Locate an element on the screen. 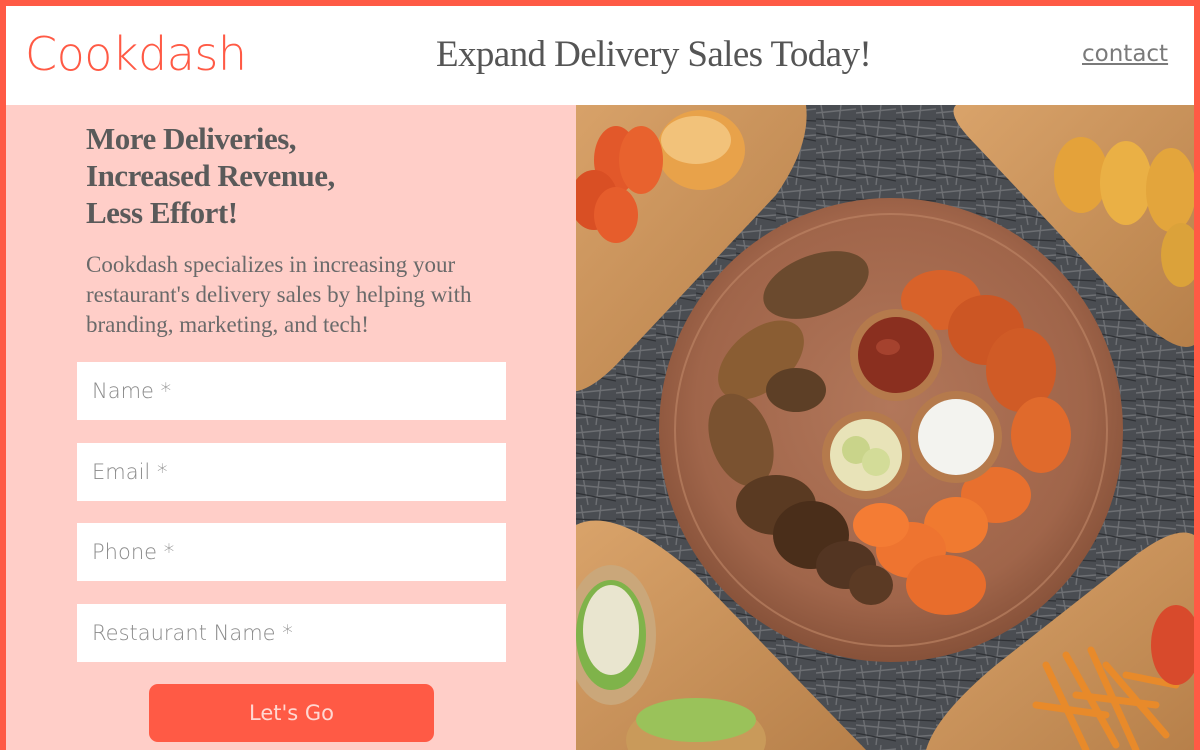 The height and width of the screenshot is (750, 1200). contact-link: contact is located at coordinates (1125, 54).